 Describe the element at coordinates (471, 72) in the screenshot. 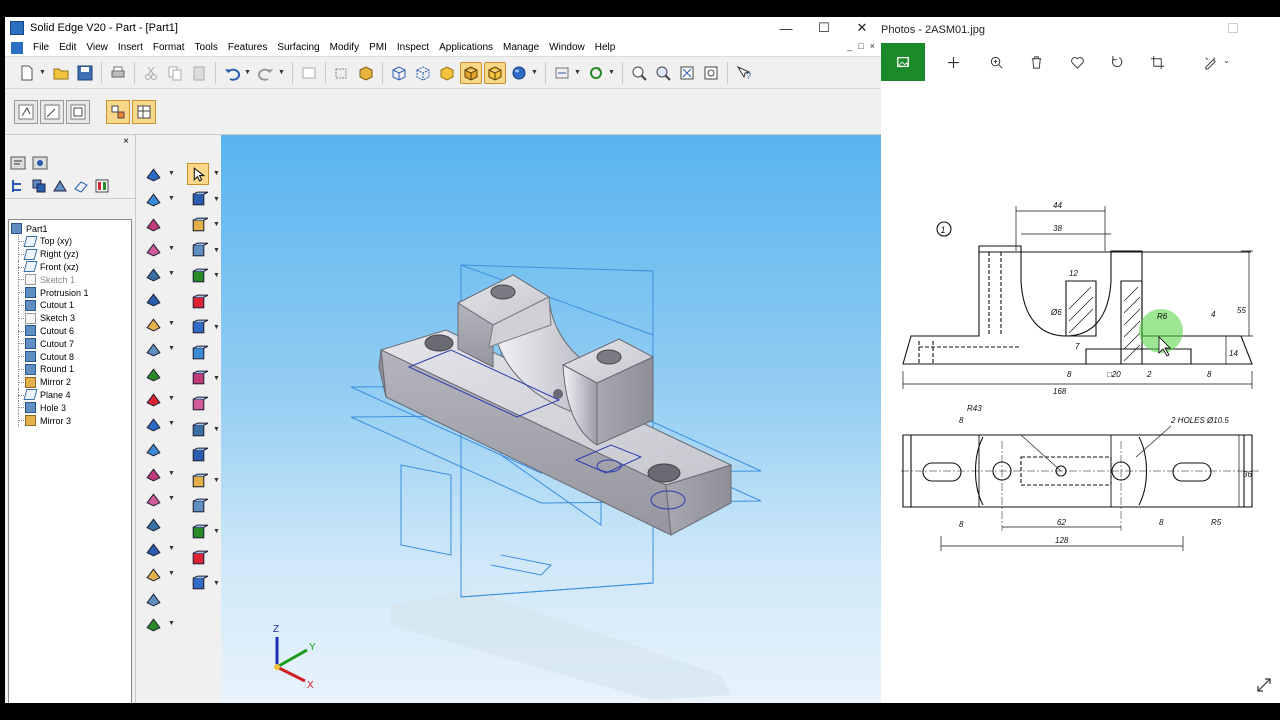

I see `shaded-edges-icon` at that location.